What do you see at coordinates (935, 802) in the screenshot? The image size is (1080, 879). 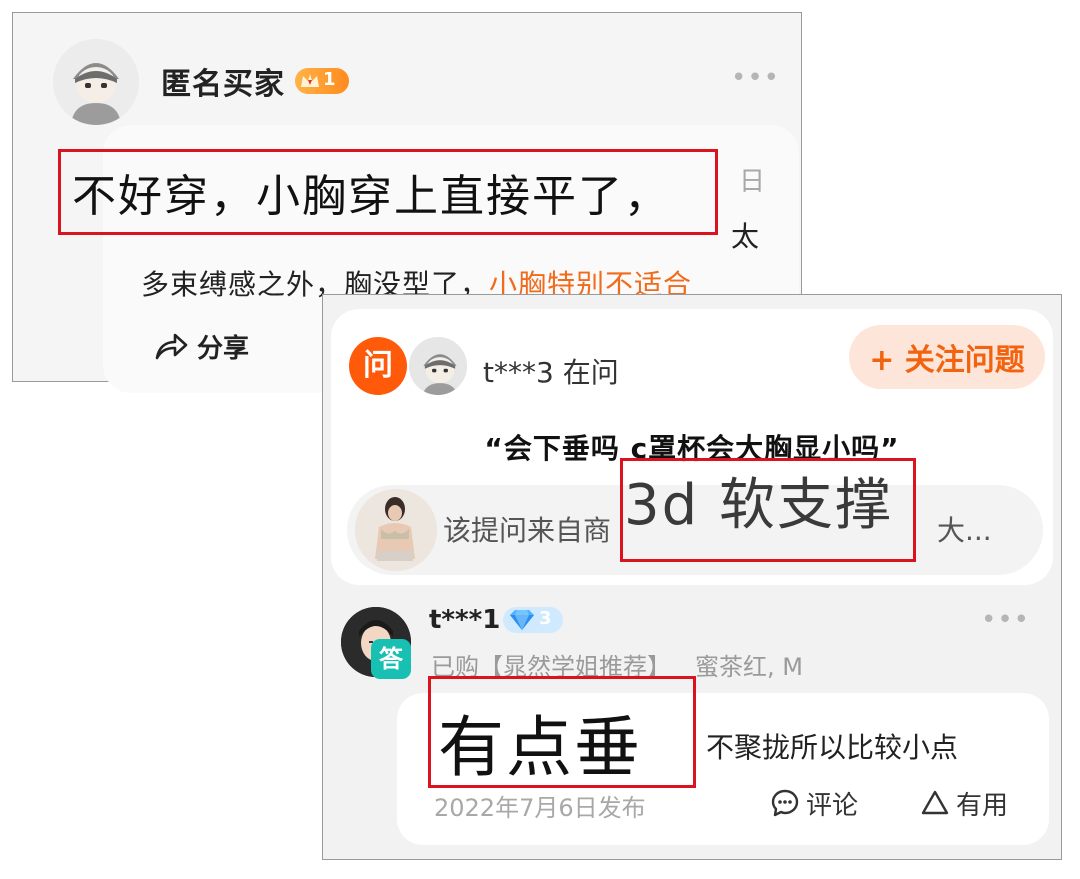 I see `useful-triangle-icon` at bounding box center [935, 802].